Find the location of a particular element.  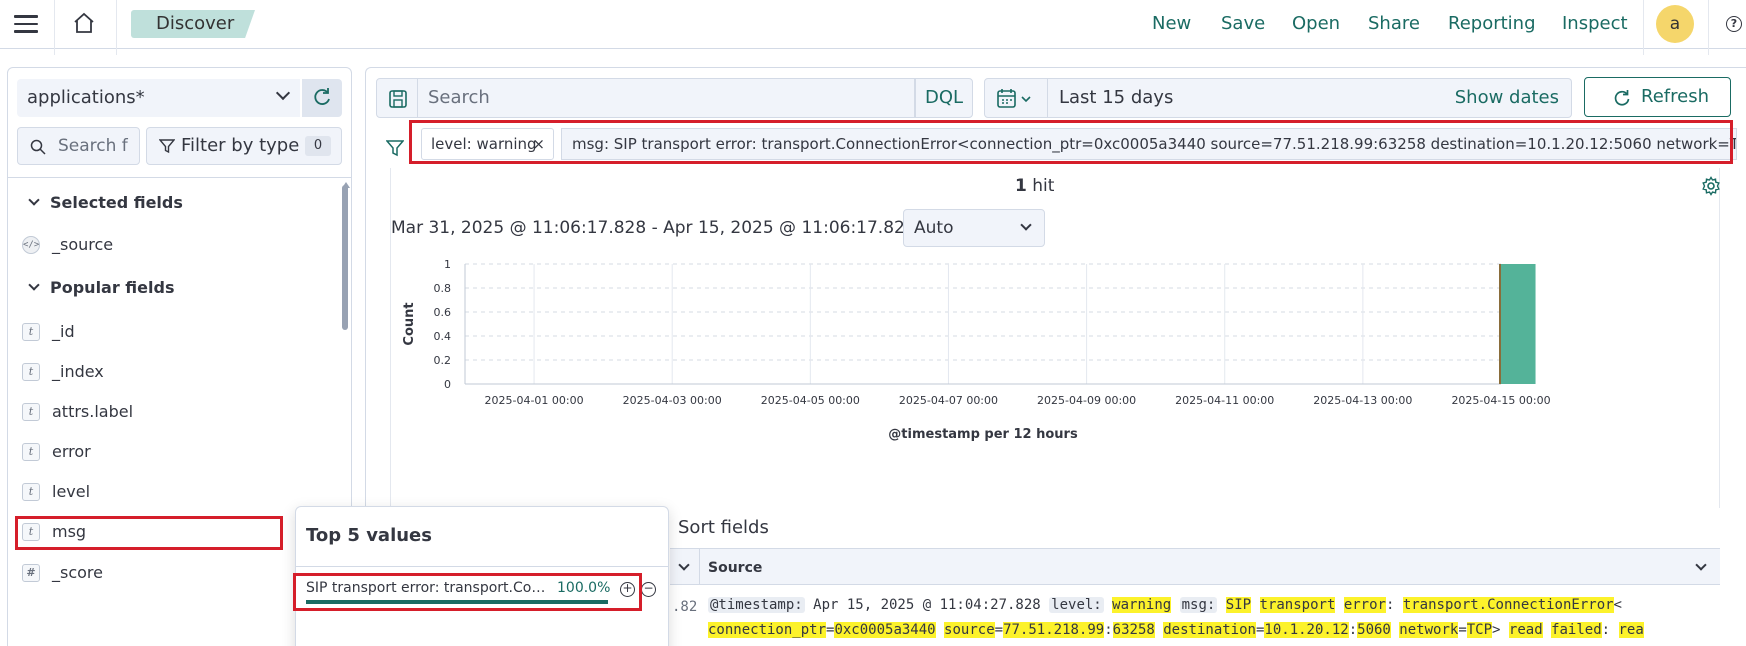

refresh-icon is located at coordinates (1622, 98).